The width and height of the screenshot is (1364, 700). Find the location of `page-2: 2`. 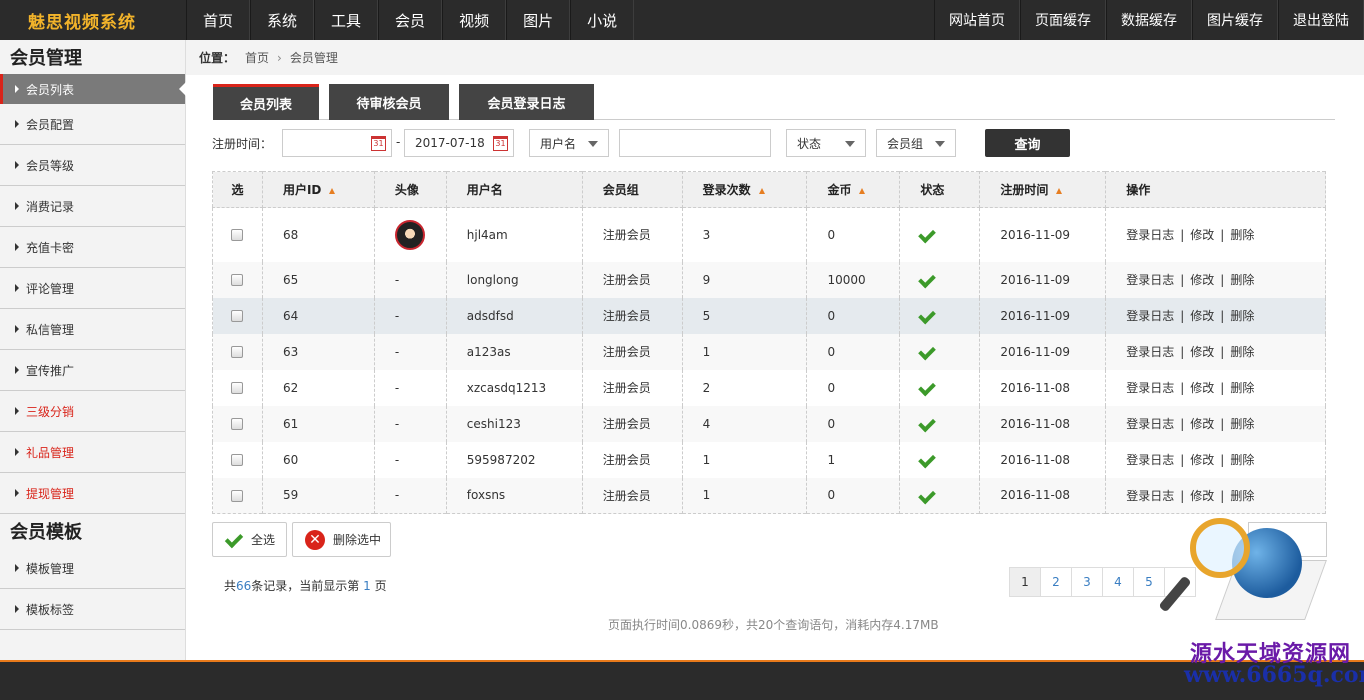

page-2: 2 is located at coordinates (1056, 582).